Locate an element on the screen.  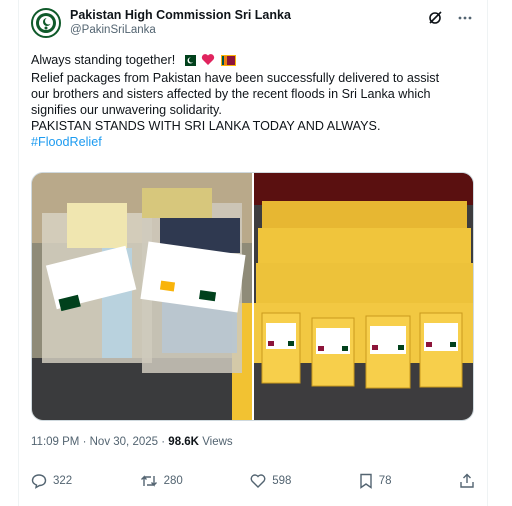
repost-icon is located at coordinates (148, 481).